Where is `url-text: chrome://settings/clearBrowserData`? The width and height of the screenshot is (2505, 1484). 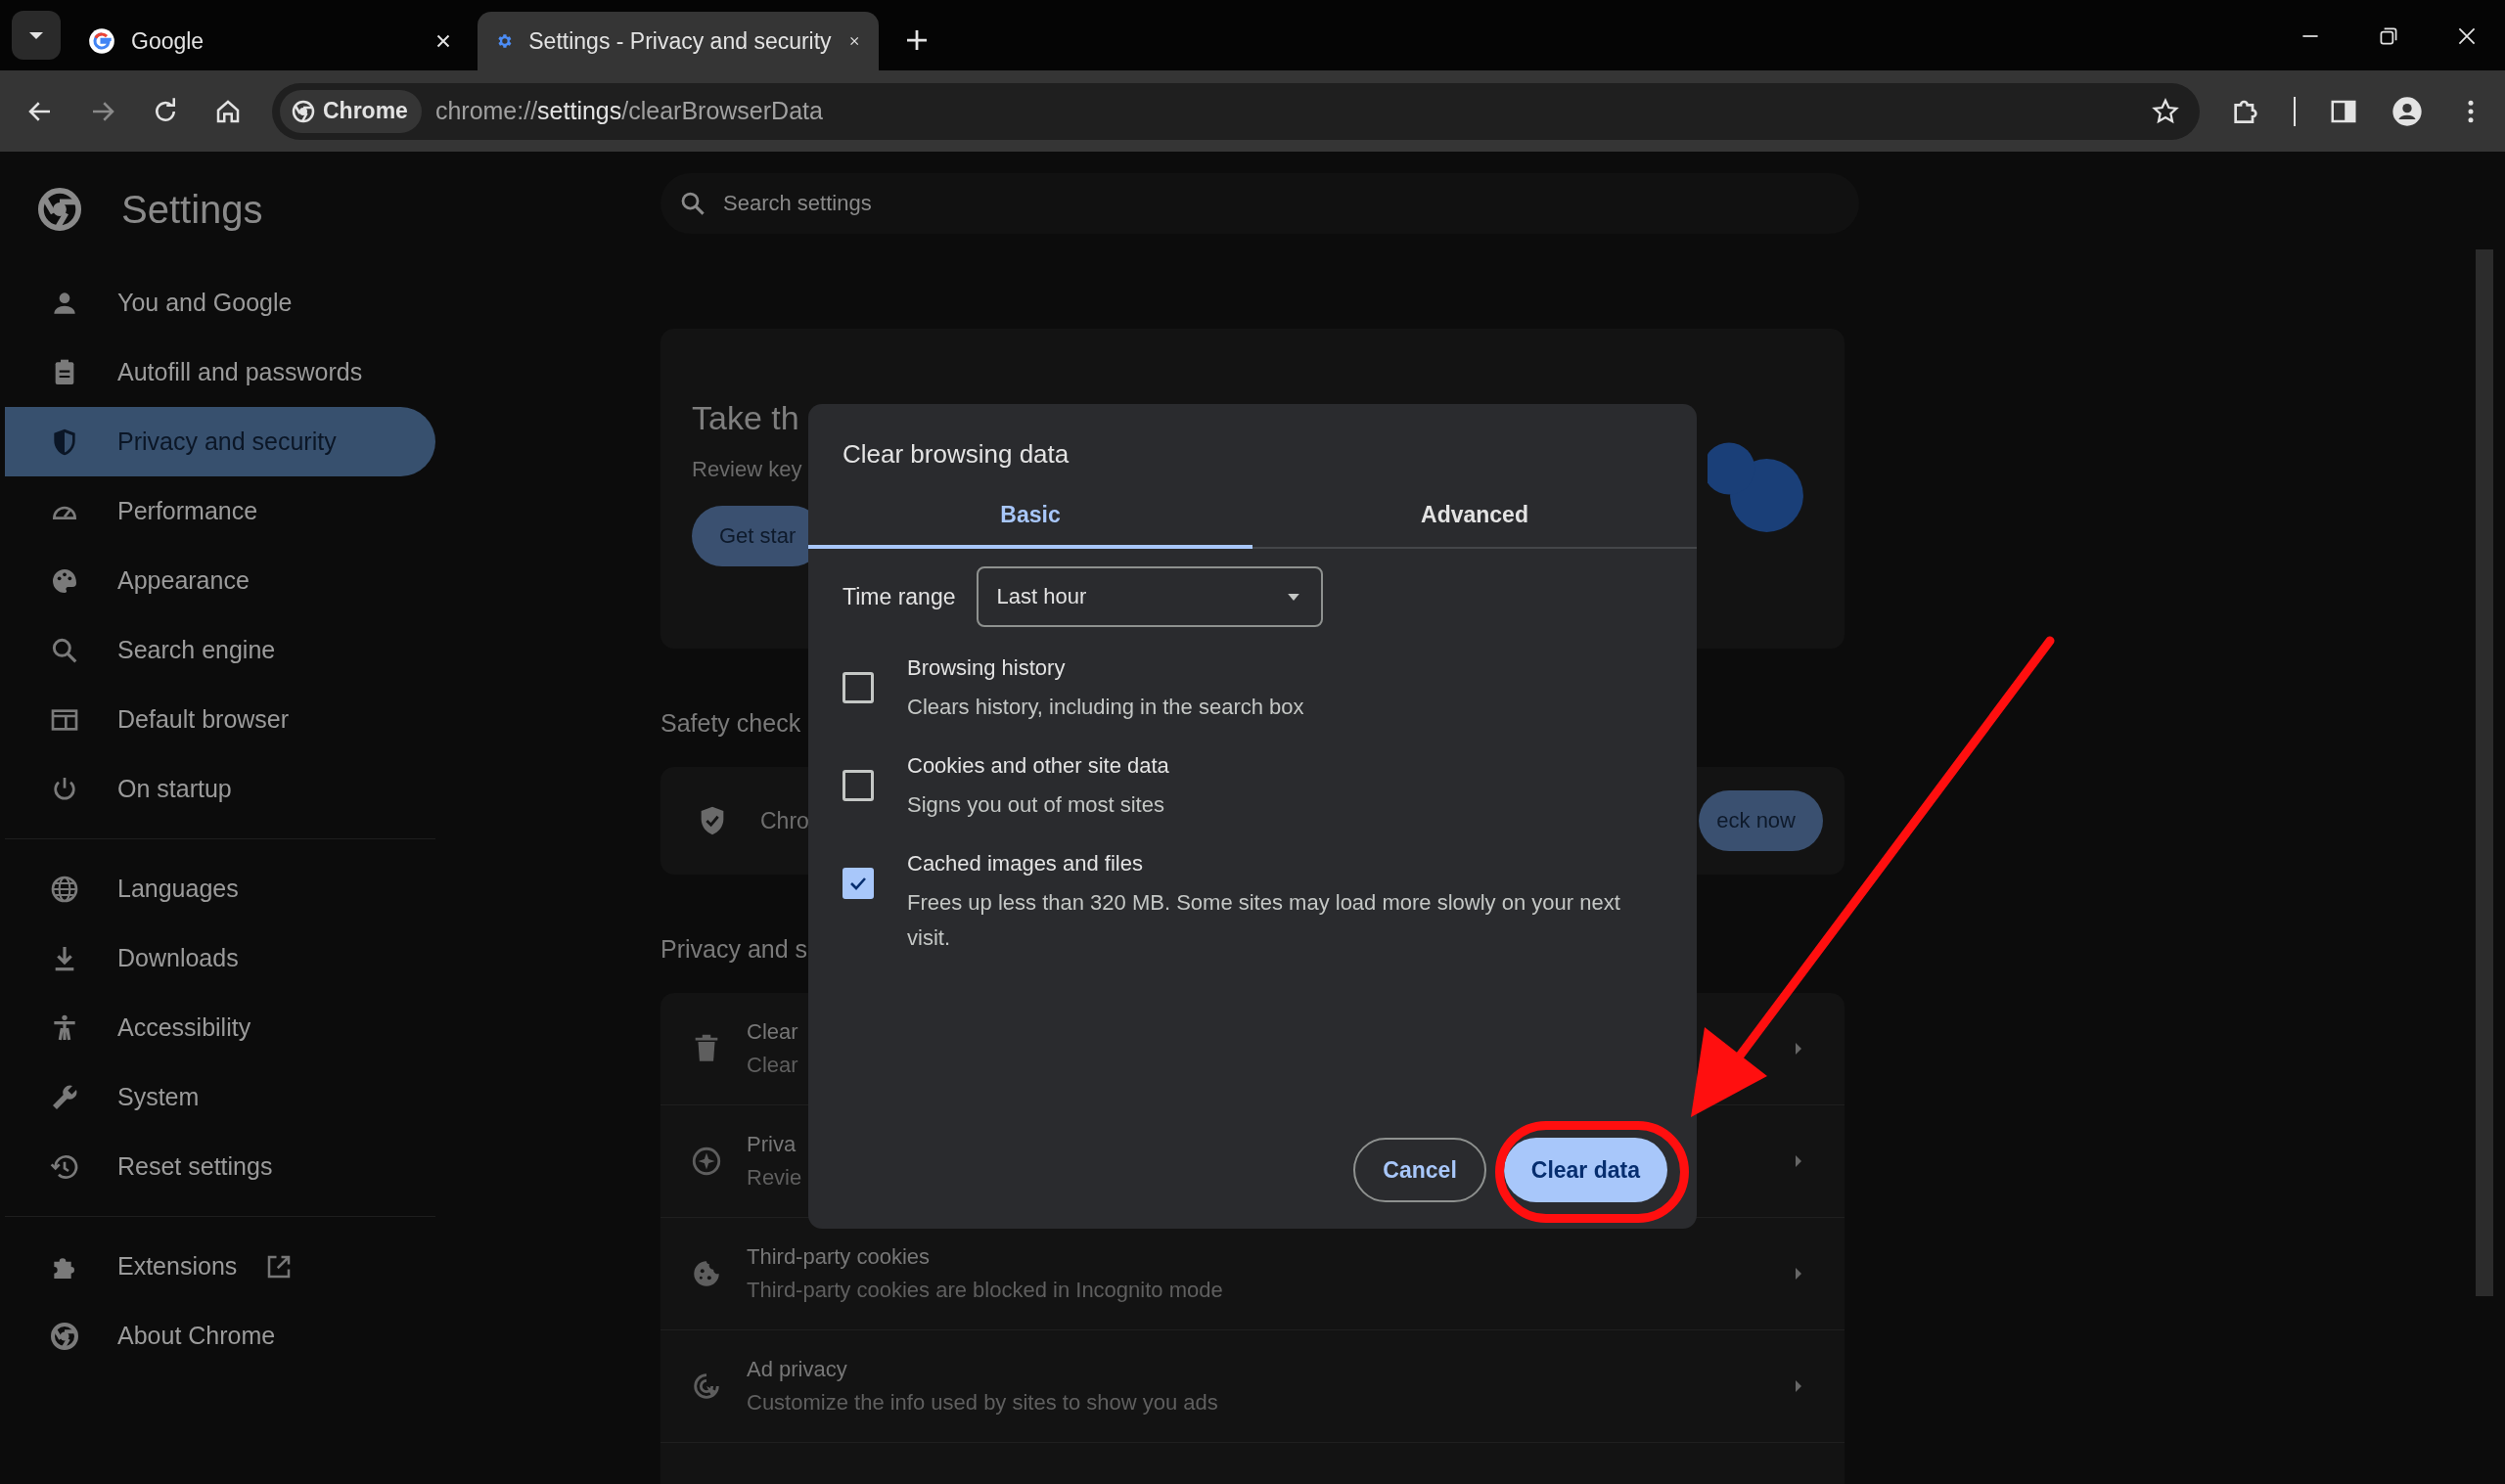
url-text: chrome://settings/clearBrowserData is located at coordinates (629, 111).